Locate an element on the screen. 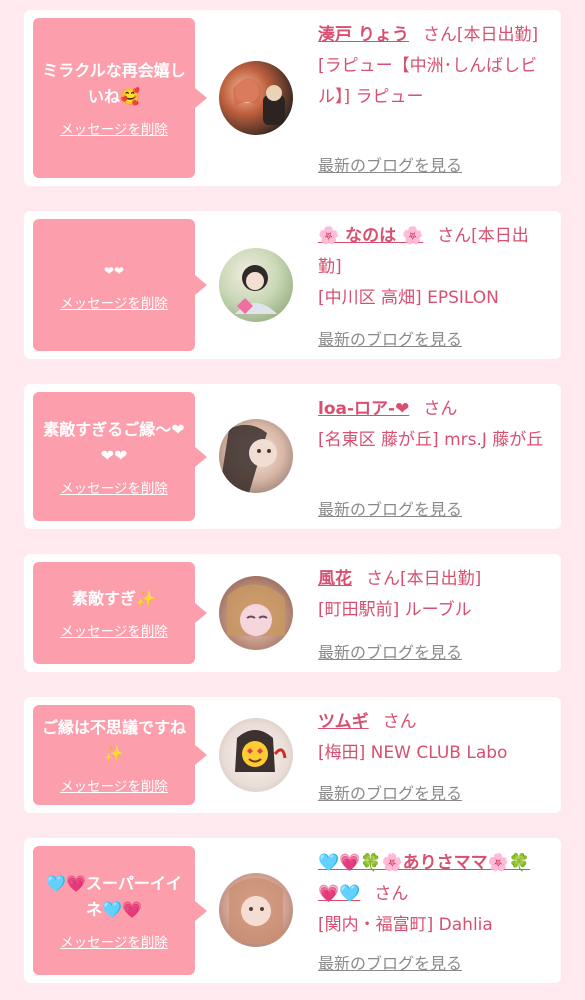 The height and width of the screenshot is (1000, 585). cast-info: 🩵💗🍀🌸ありさママ🌸🍀💗🩵 さん [関内・福富町] Dahlia is located at coordinates (432, 894).